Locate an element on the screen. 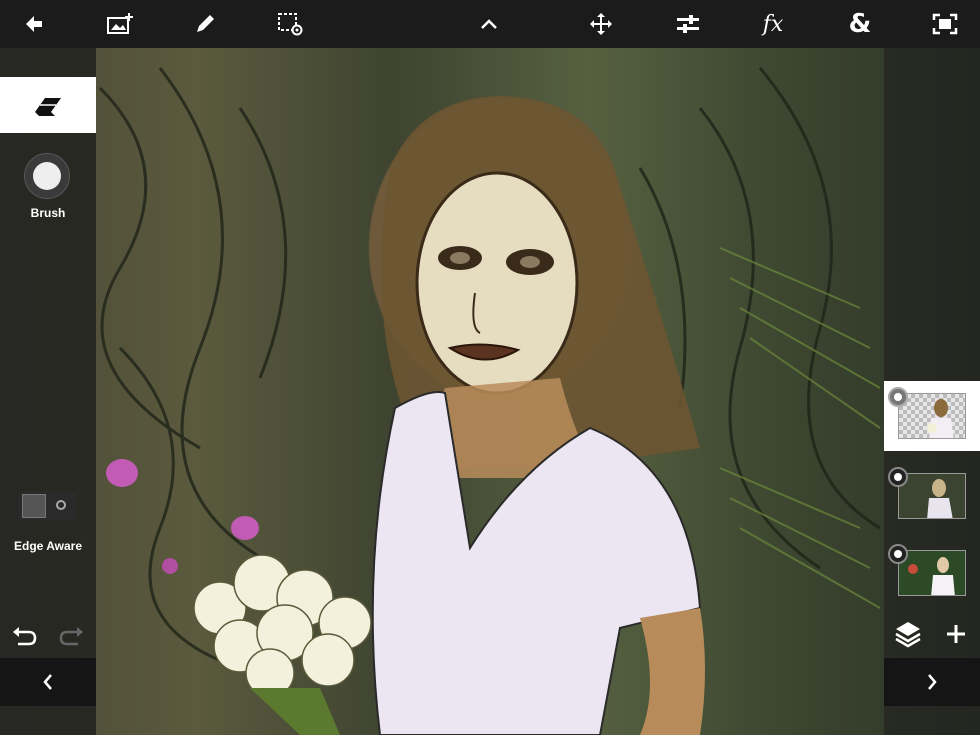 Image resolution: width=980 pixels, height=735 pixels. pencil-icon is located at coordinates (205, 23).